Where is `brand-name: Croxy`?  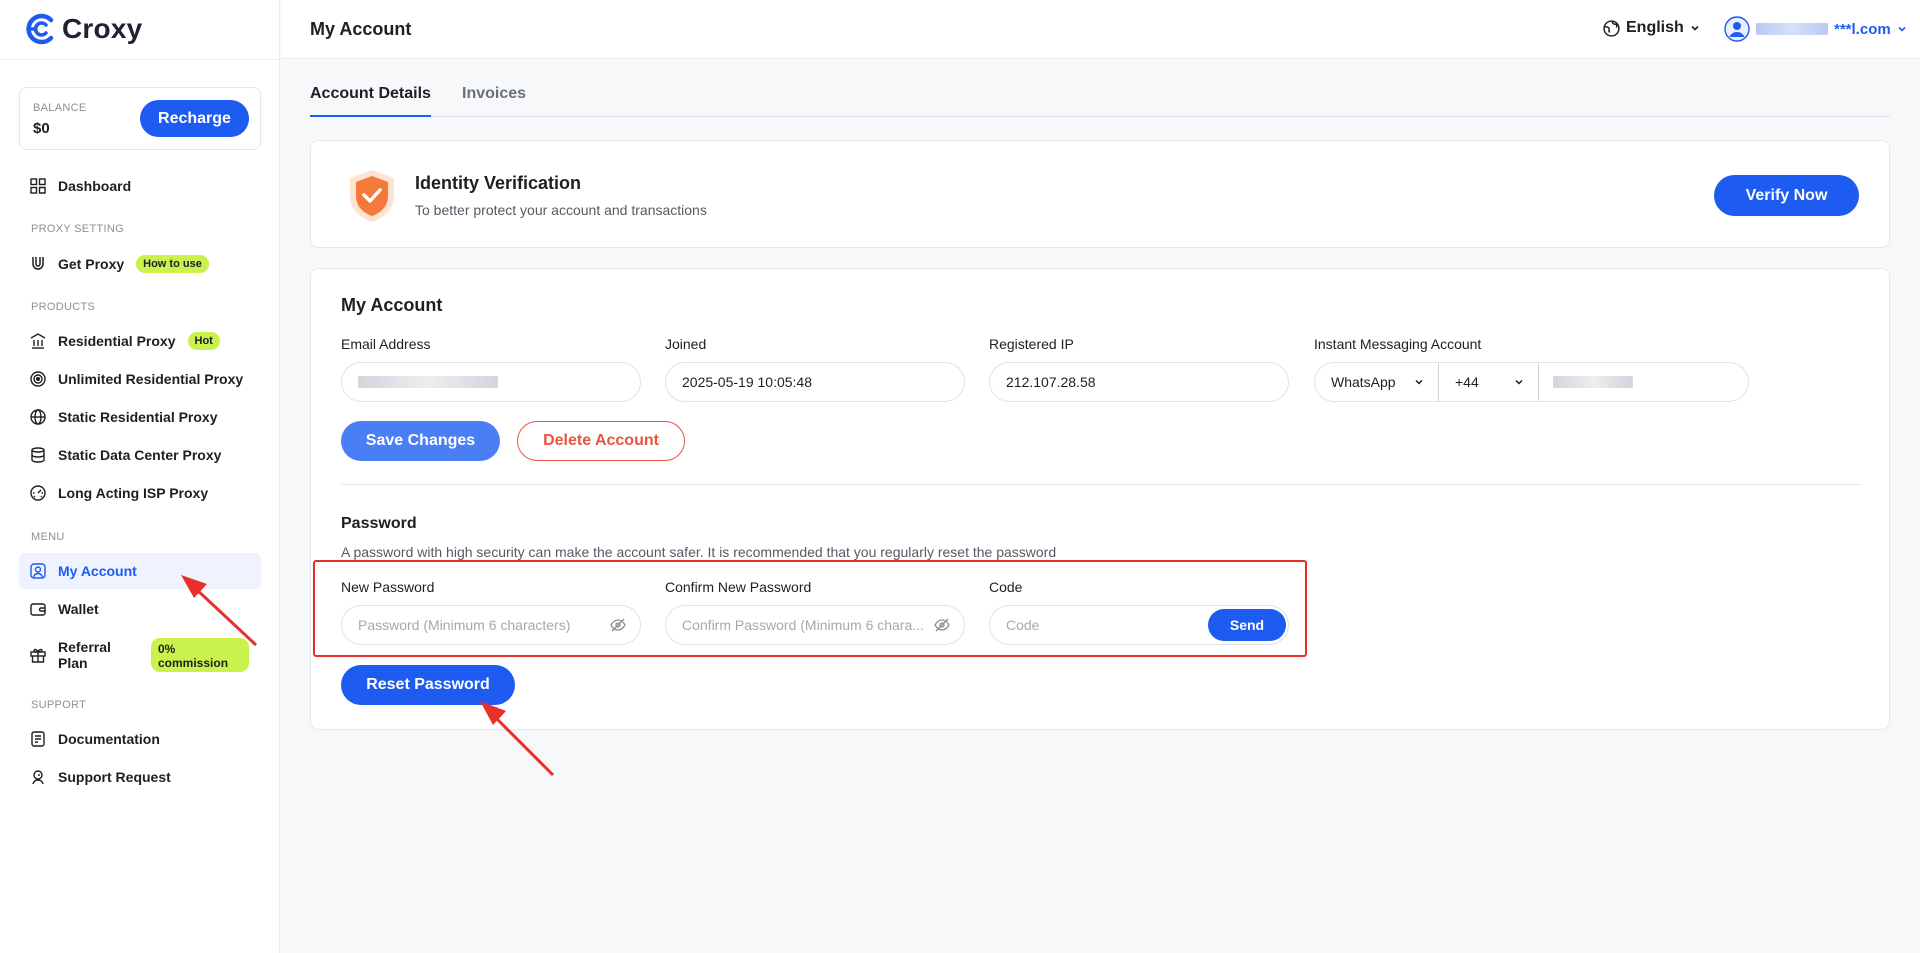 brand-name: Croxy is located at coordinates (102, 28).